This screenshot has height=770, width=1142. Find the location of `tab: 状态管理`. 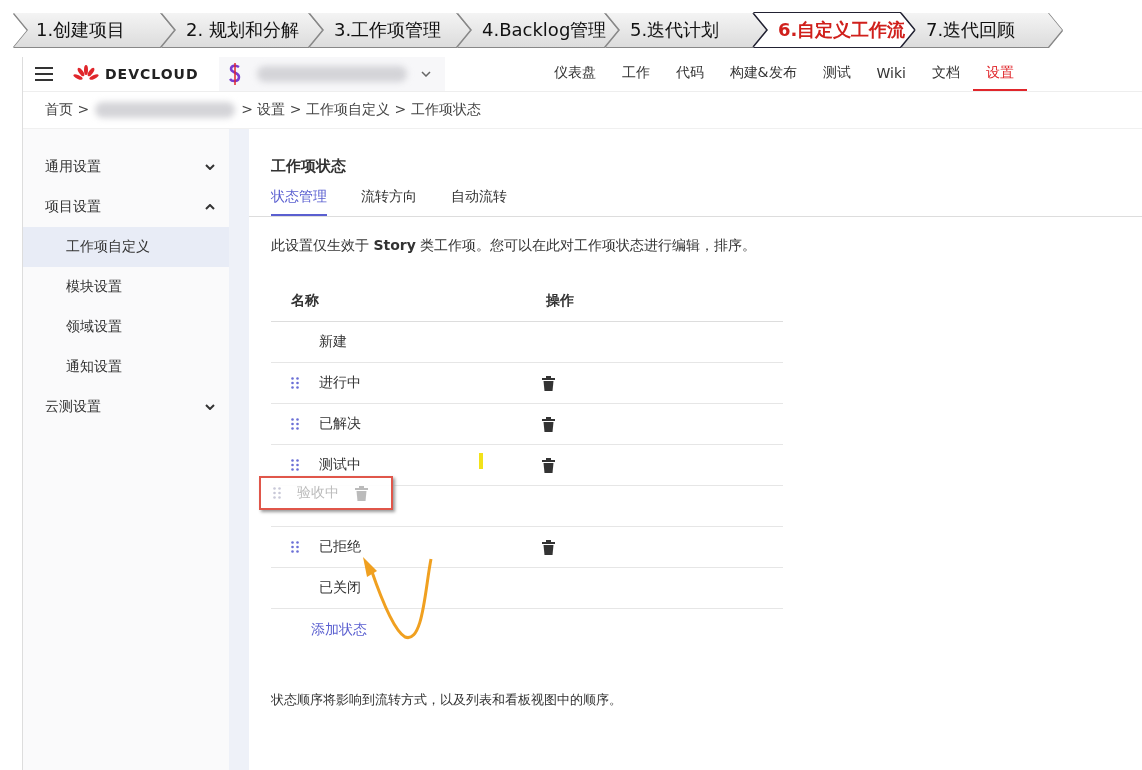

tab: 状态管理 is located at coordinates (299, 202).